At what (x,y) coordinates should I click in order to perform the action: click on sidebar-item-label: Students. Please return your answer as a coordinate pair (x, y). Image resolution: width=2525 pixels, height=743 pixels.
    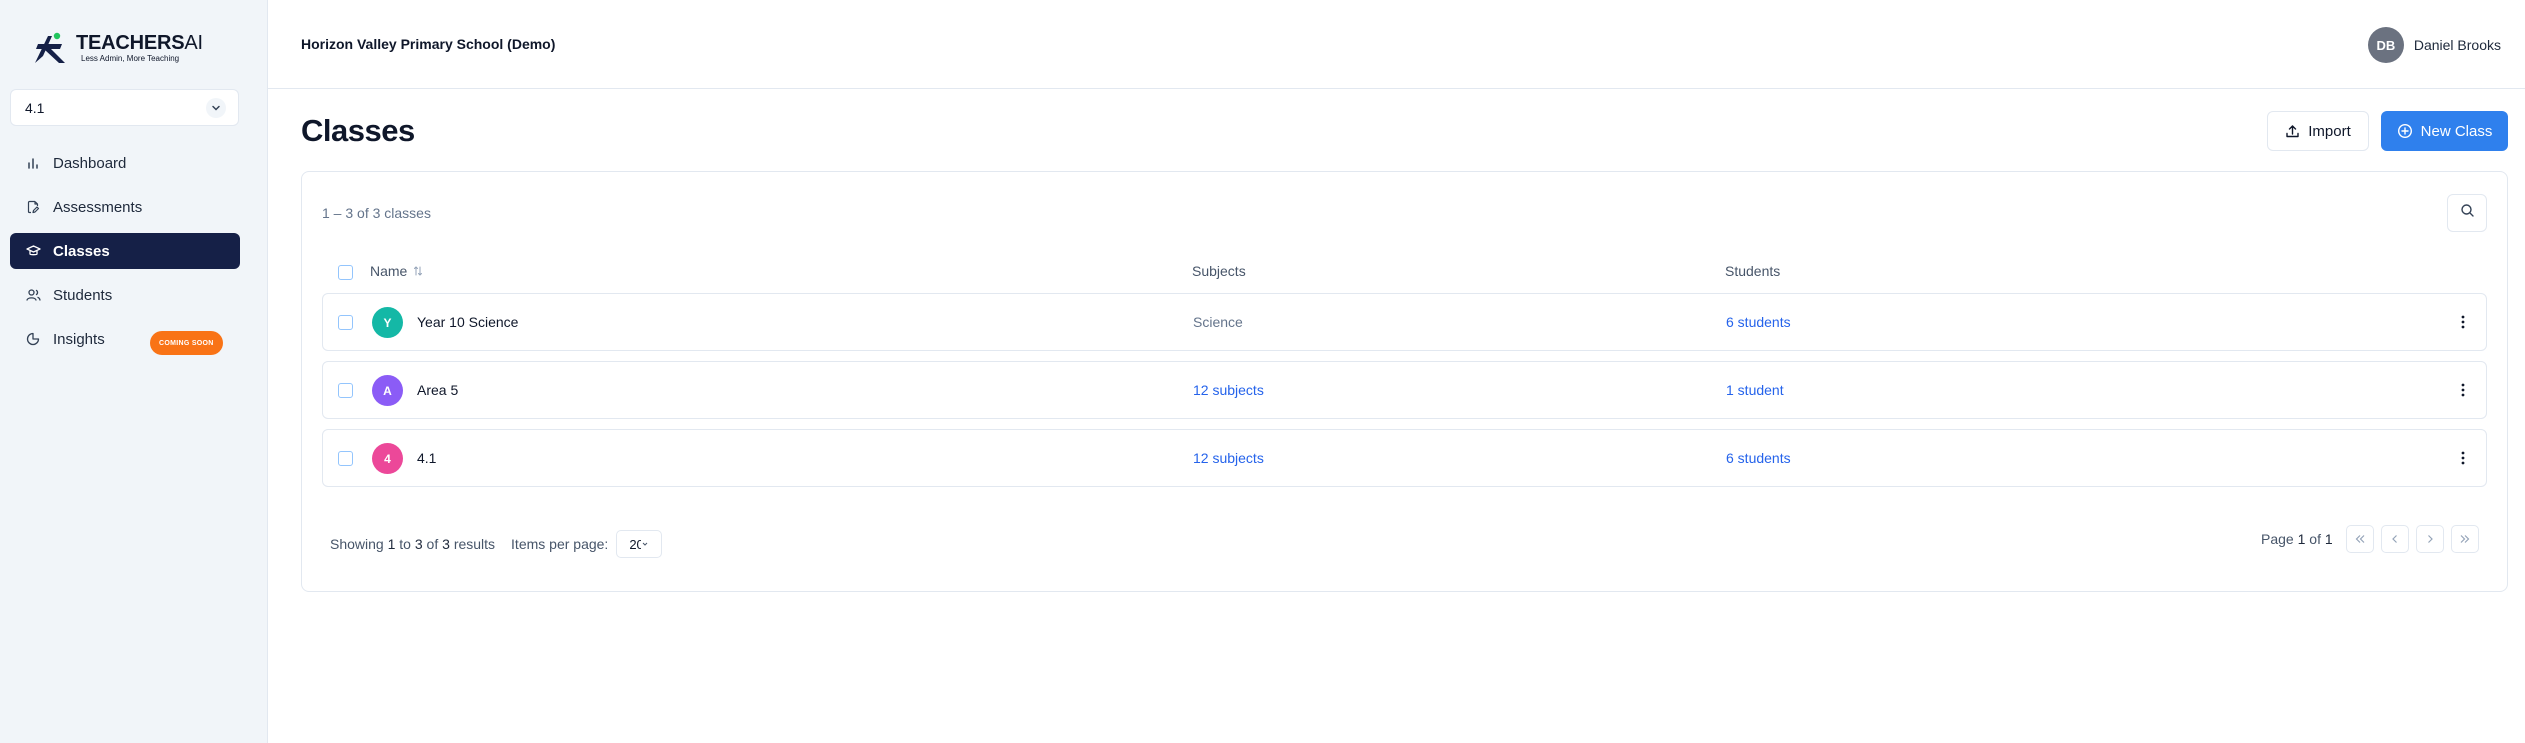
    Looking at the image, I should click on (83, 295).